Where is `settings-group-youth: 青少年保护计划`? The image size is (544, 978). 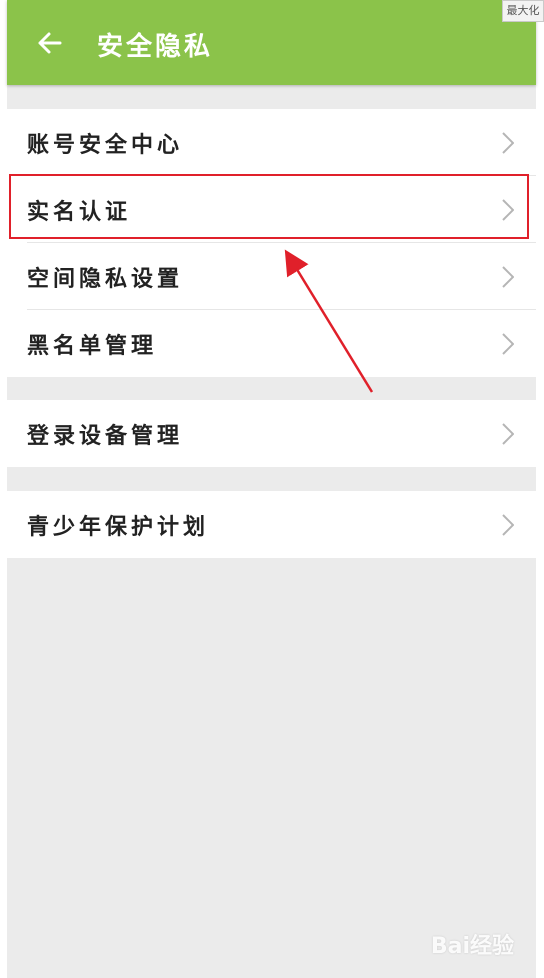 settings-group-youth: 青少年保护计划 is located at coordinates (271, 524).